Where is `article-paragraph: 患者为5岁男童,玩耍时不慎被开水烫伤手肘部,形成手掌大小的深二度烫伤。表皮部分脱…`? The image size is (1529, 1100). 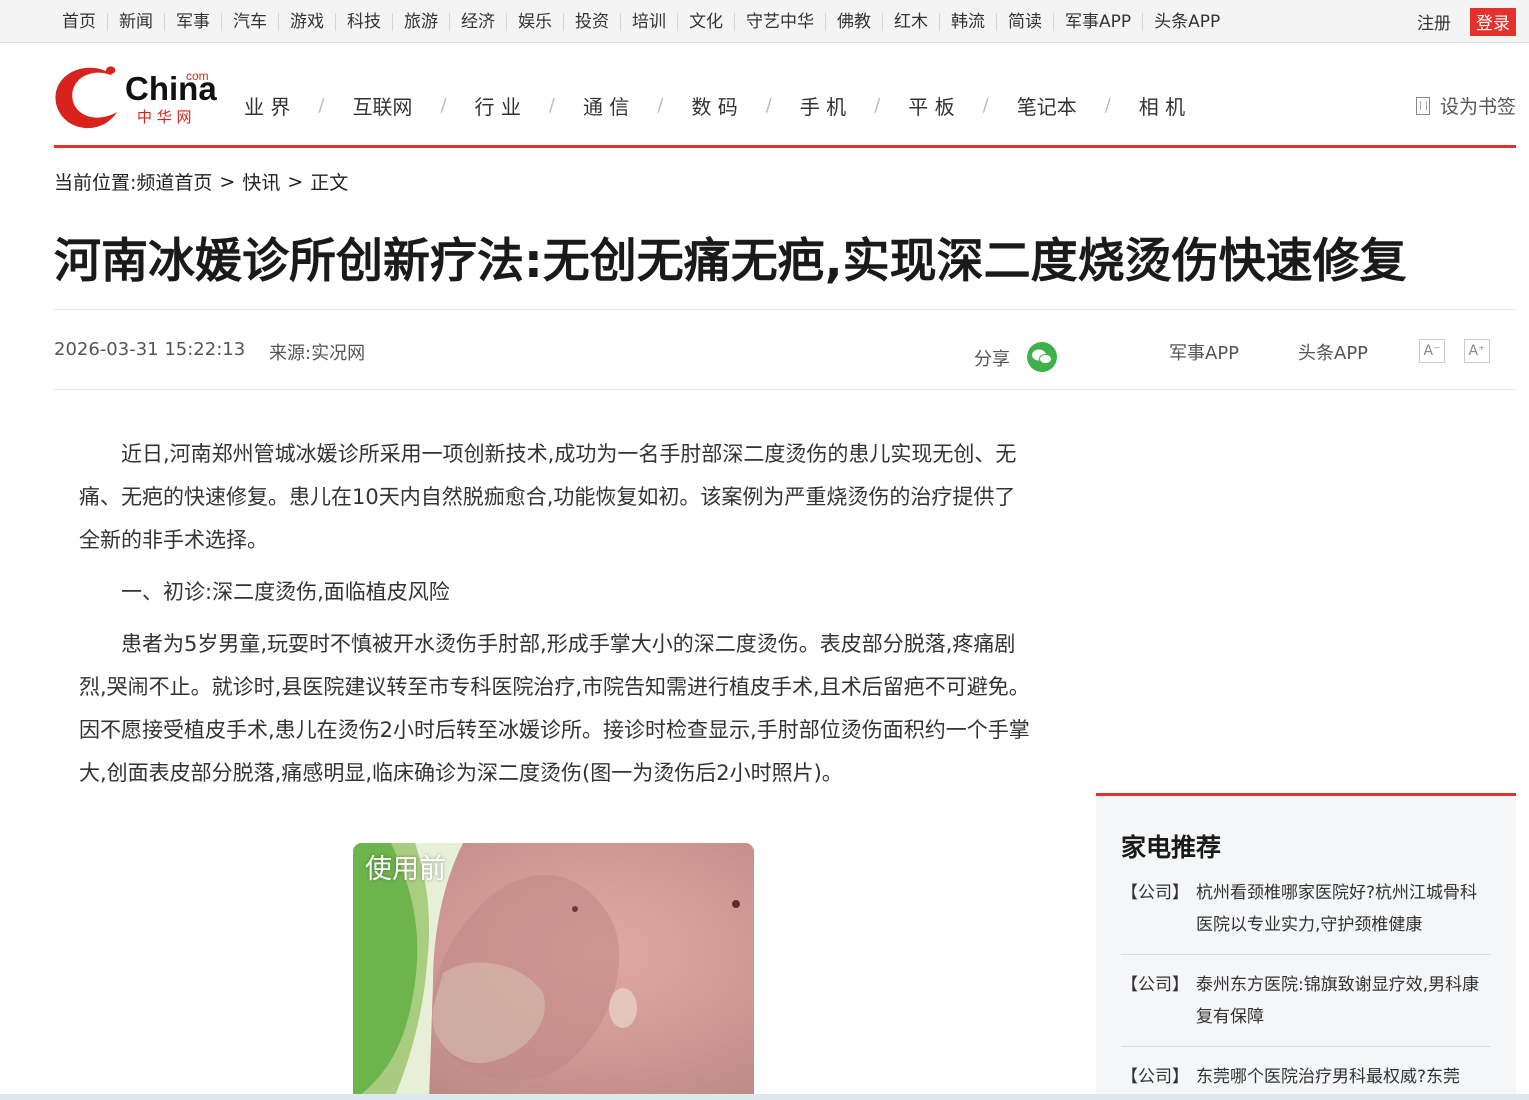 article-paragraph: 患者为5岁男童,玩耍时不慎被开水烫伤手肘部,形成手掌大小的深二度烫伤。表皮部分脱… is located at coordinates (554, 708).